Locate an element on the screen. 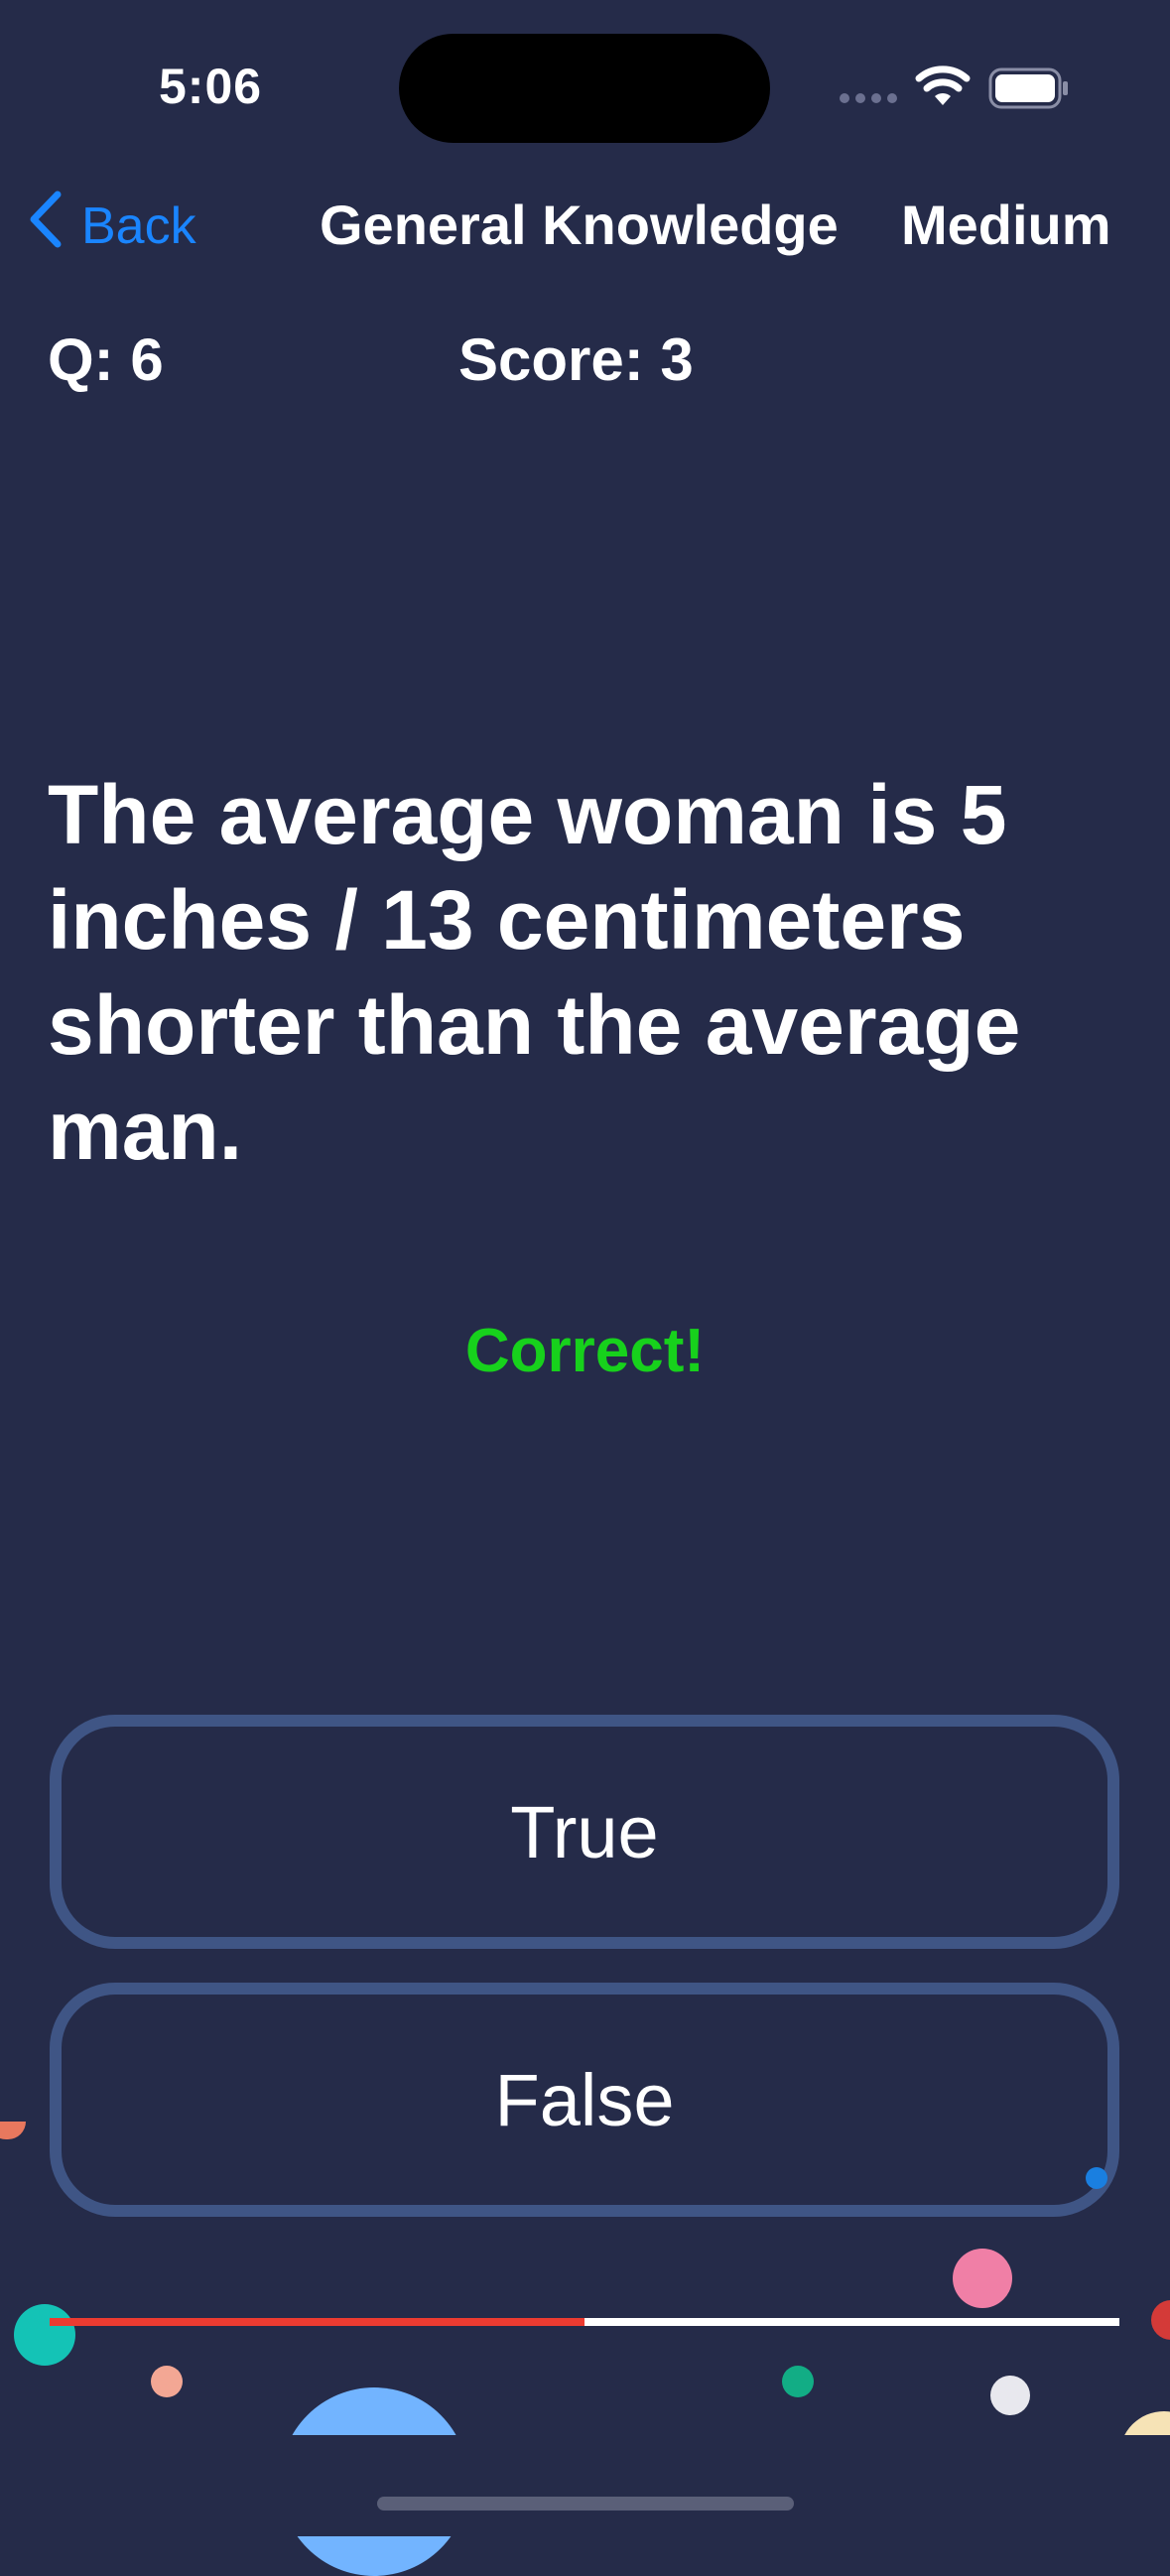 The image size is (1170, 2576). true-button: True is located at coordinates (584, 1832).